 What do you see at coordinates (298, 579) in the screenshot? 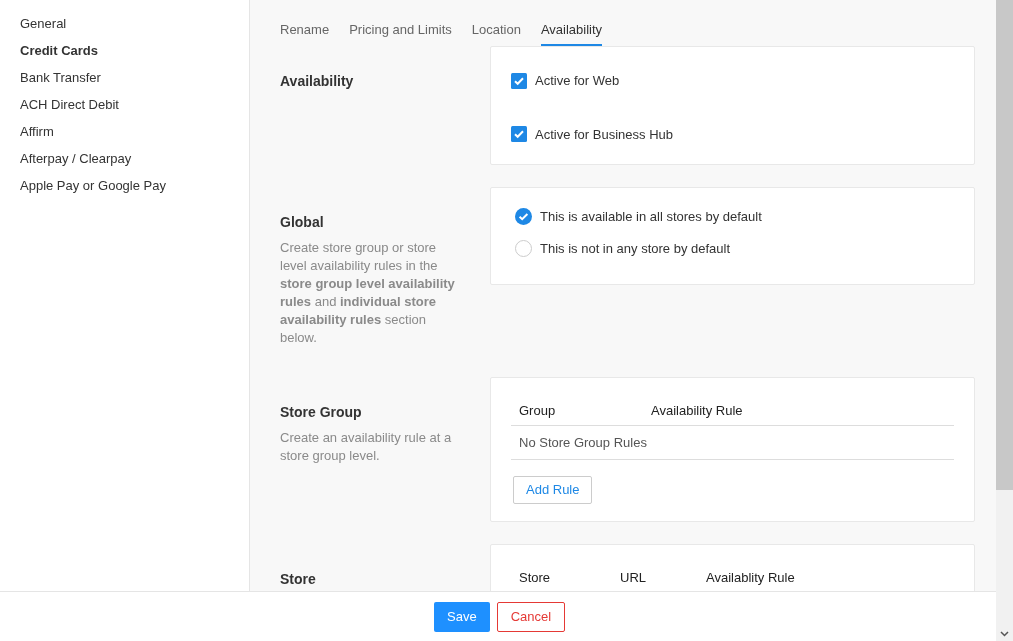
I see `section-title: Store` at bounding box center [298, 579].